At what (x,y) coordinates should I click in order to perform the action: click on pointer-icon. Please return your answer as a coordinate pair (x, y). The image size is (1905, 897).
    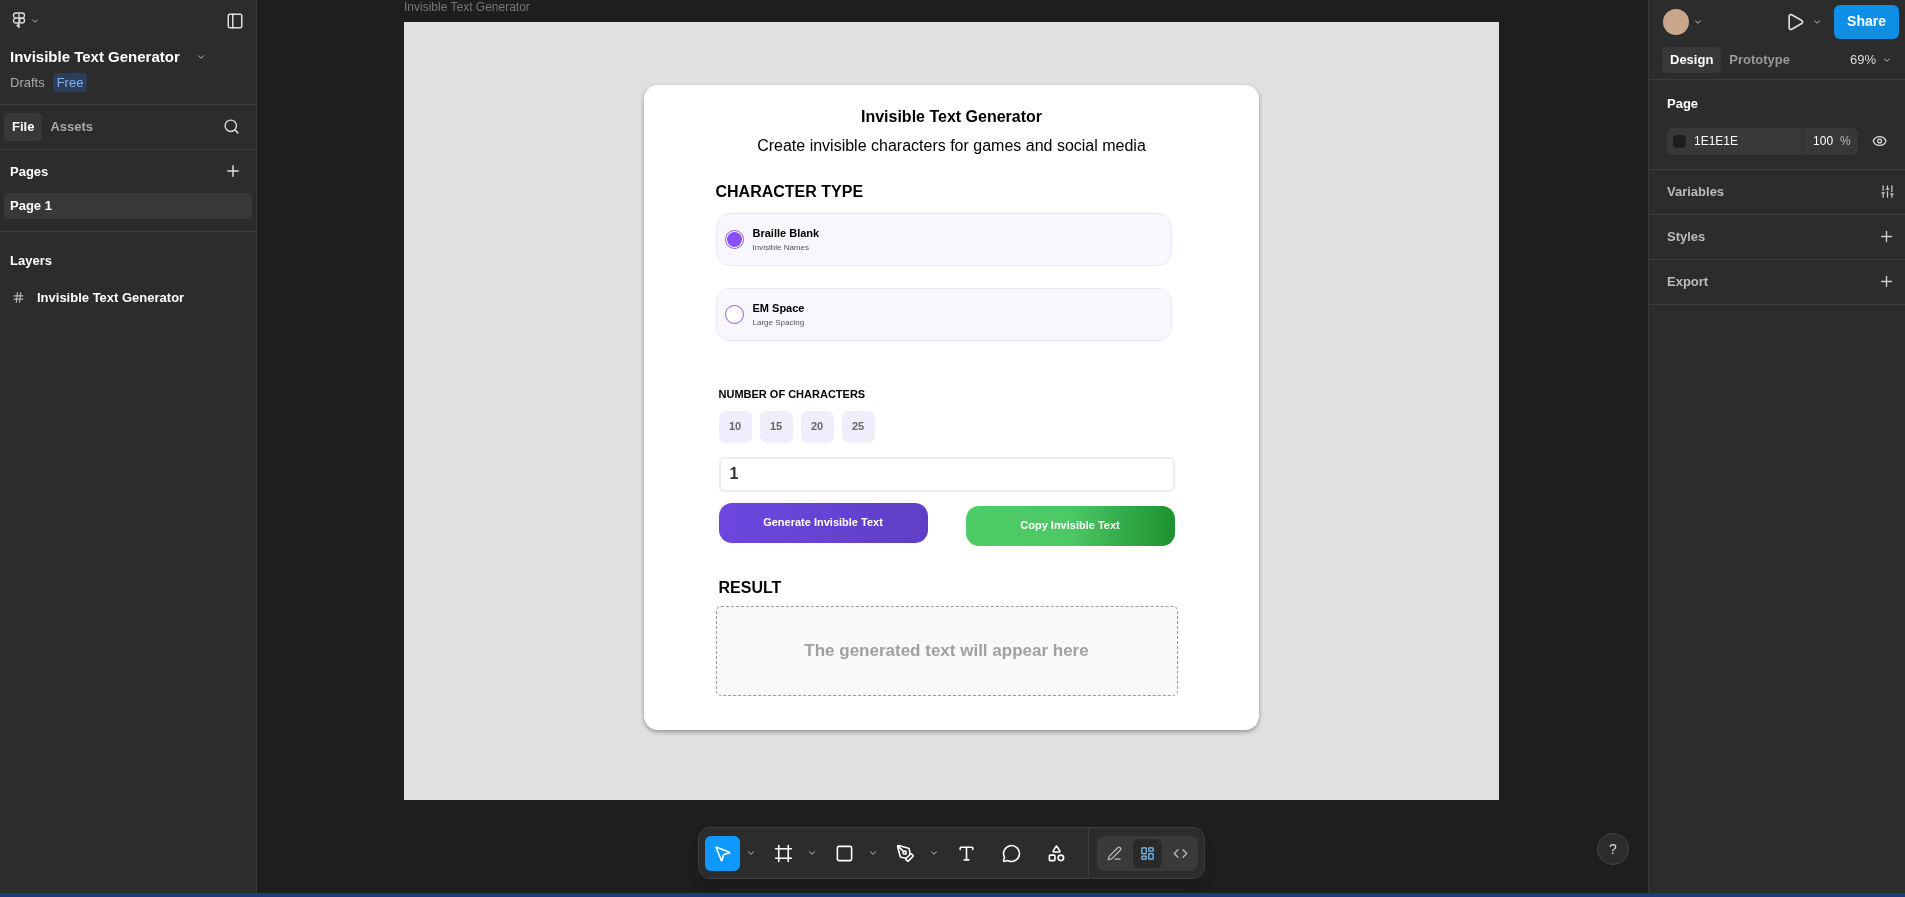
    Looking at the image, I should click on (722, 853).